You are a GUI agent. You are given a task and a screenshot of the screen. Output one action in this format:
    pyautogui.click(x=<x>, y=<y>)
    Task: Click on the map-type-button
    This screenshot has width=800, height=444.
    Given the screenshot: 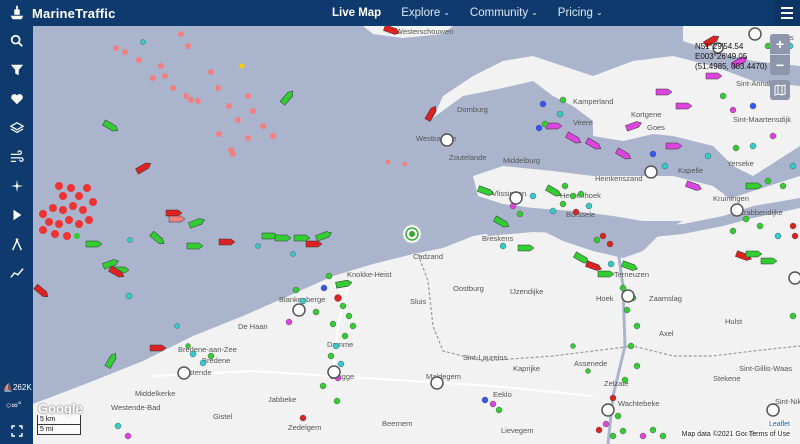 What is the action you would take?
    pyautogui.click(x=780, y=90)
    